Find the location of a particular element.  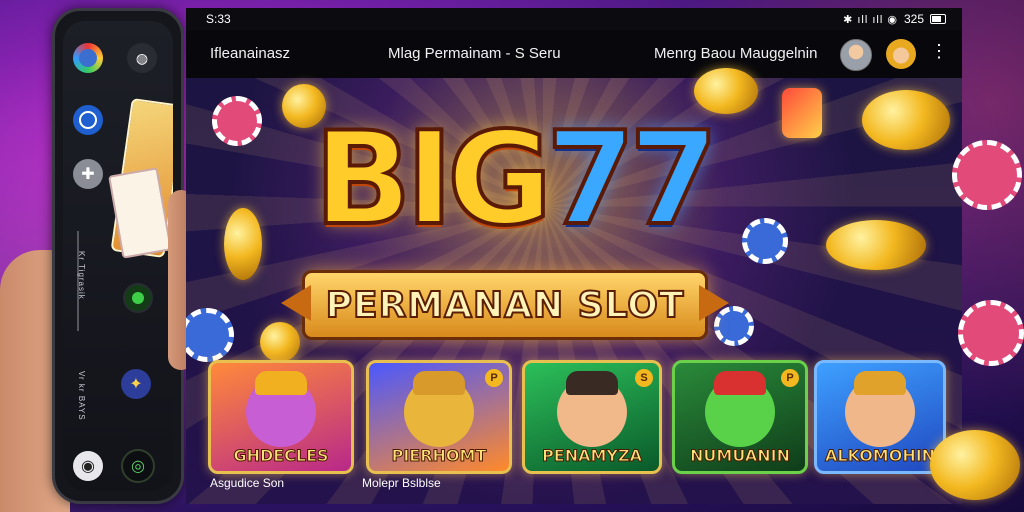

logo-title: BIG77 is located at coordinates (516, 180).